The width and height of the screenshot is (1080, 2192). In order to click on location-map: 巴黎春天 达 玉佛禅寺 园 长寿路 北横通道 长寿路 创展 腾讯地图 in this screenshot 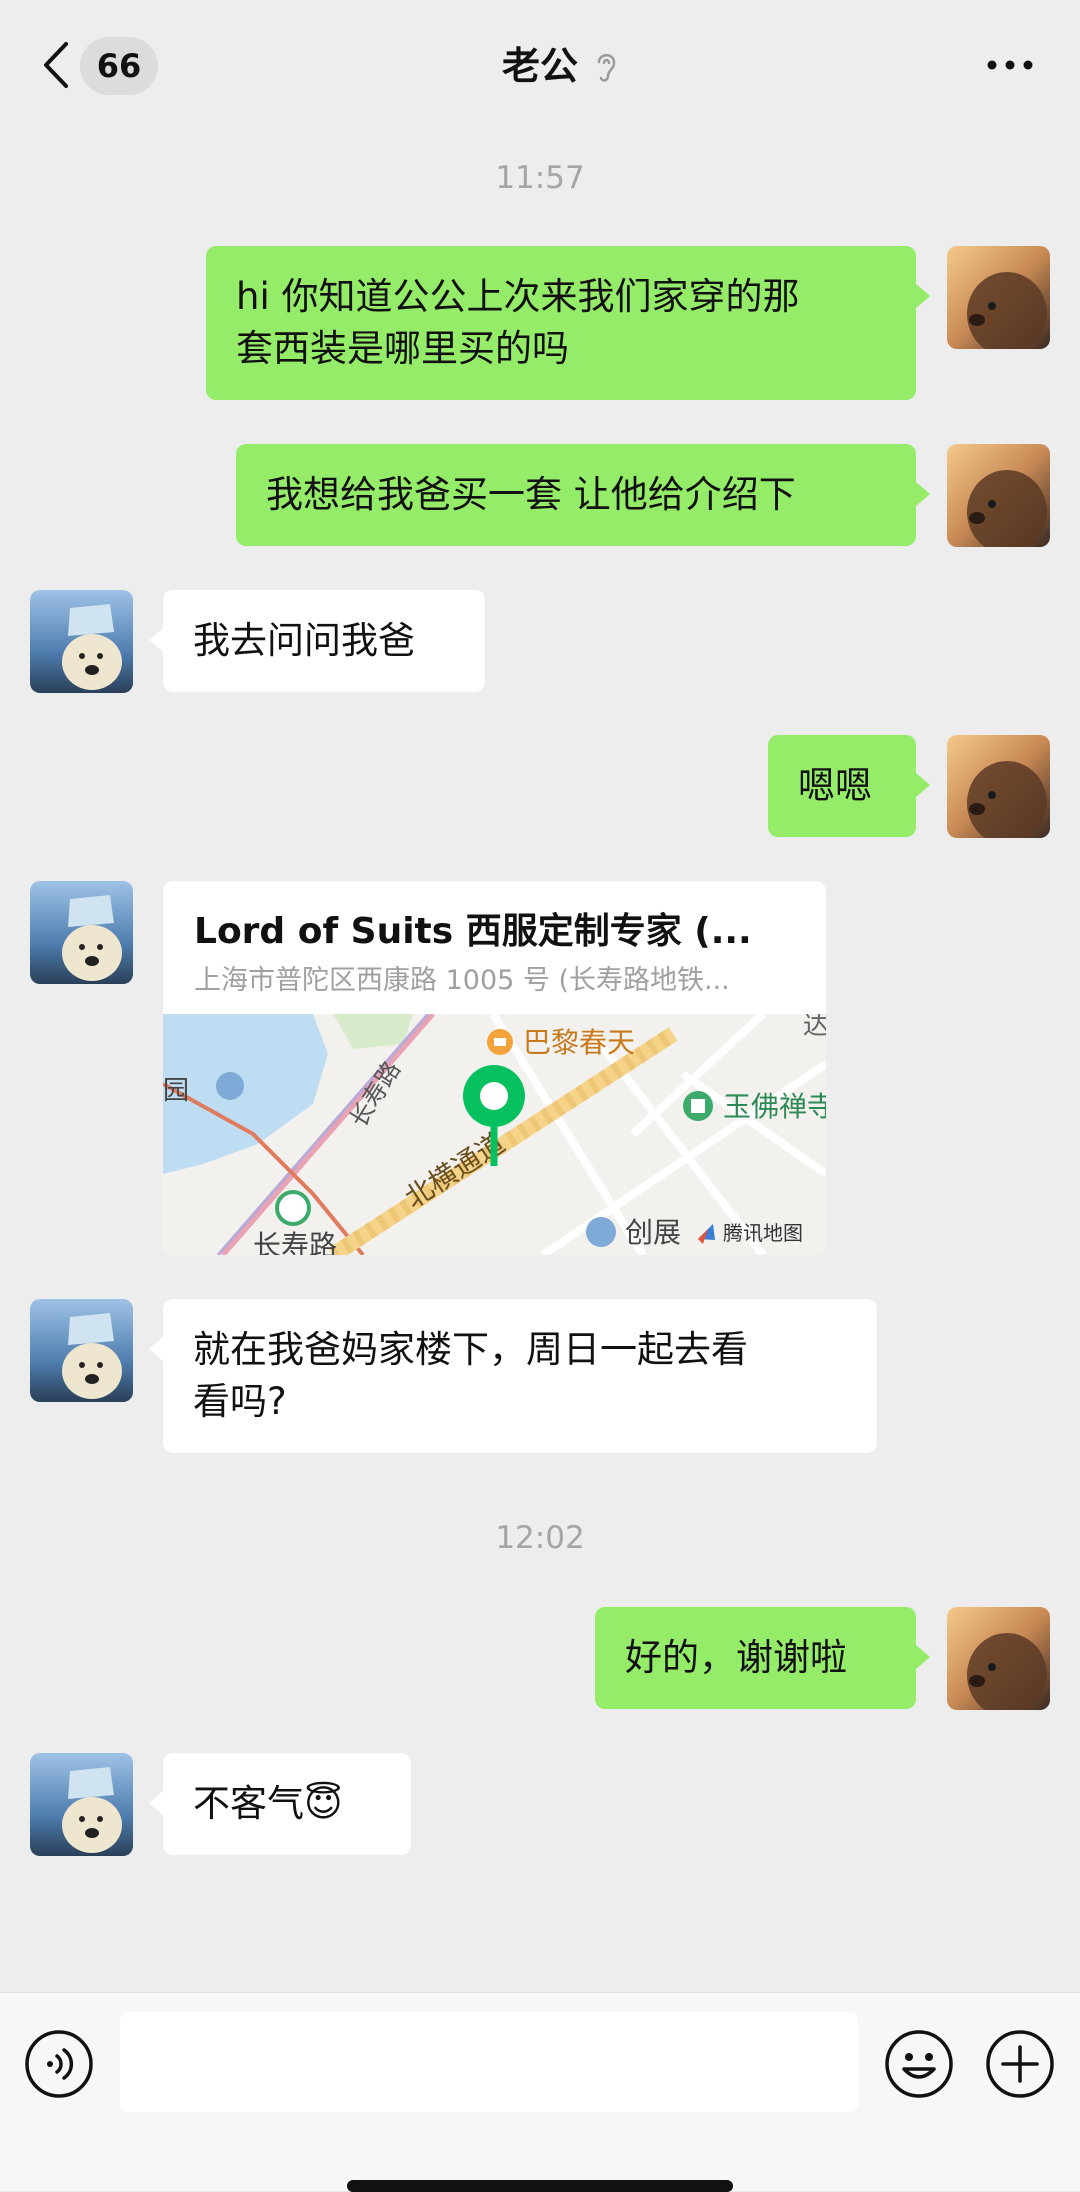, I will do `click(494, 1134)`.